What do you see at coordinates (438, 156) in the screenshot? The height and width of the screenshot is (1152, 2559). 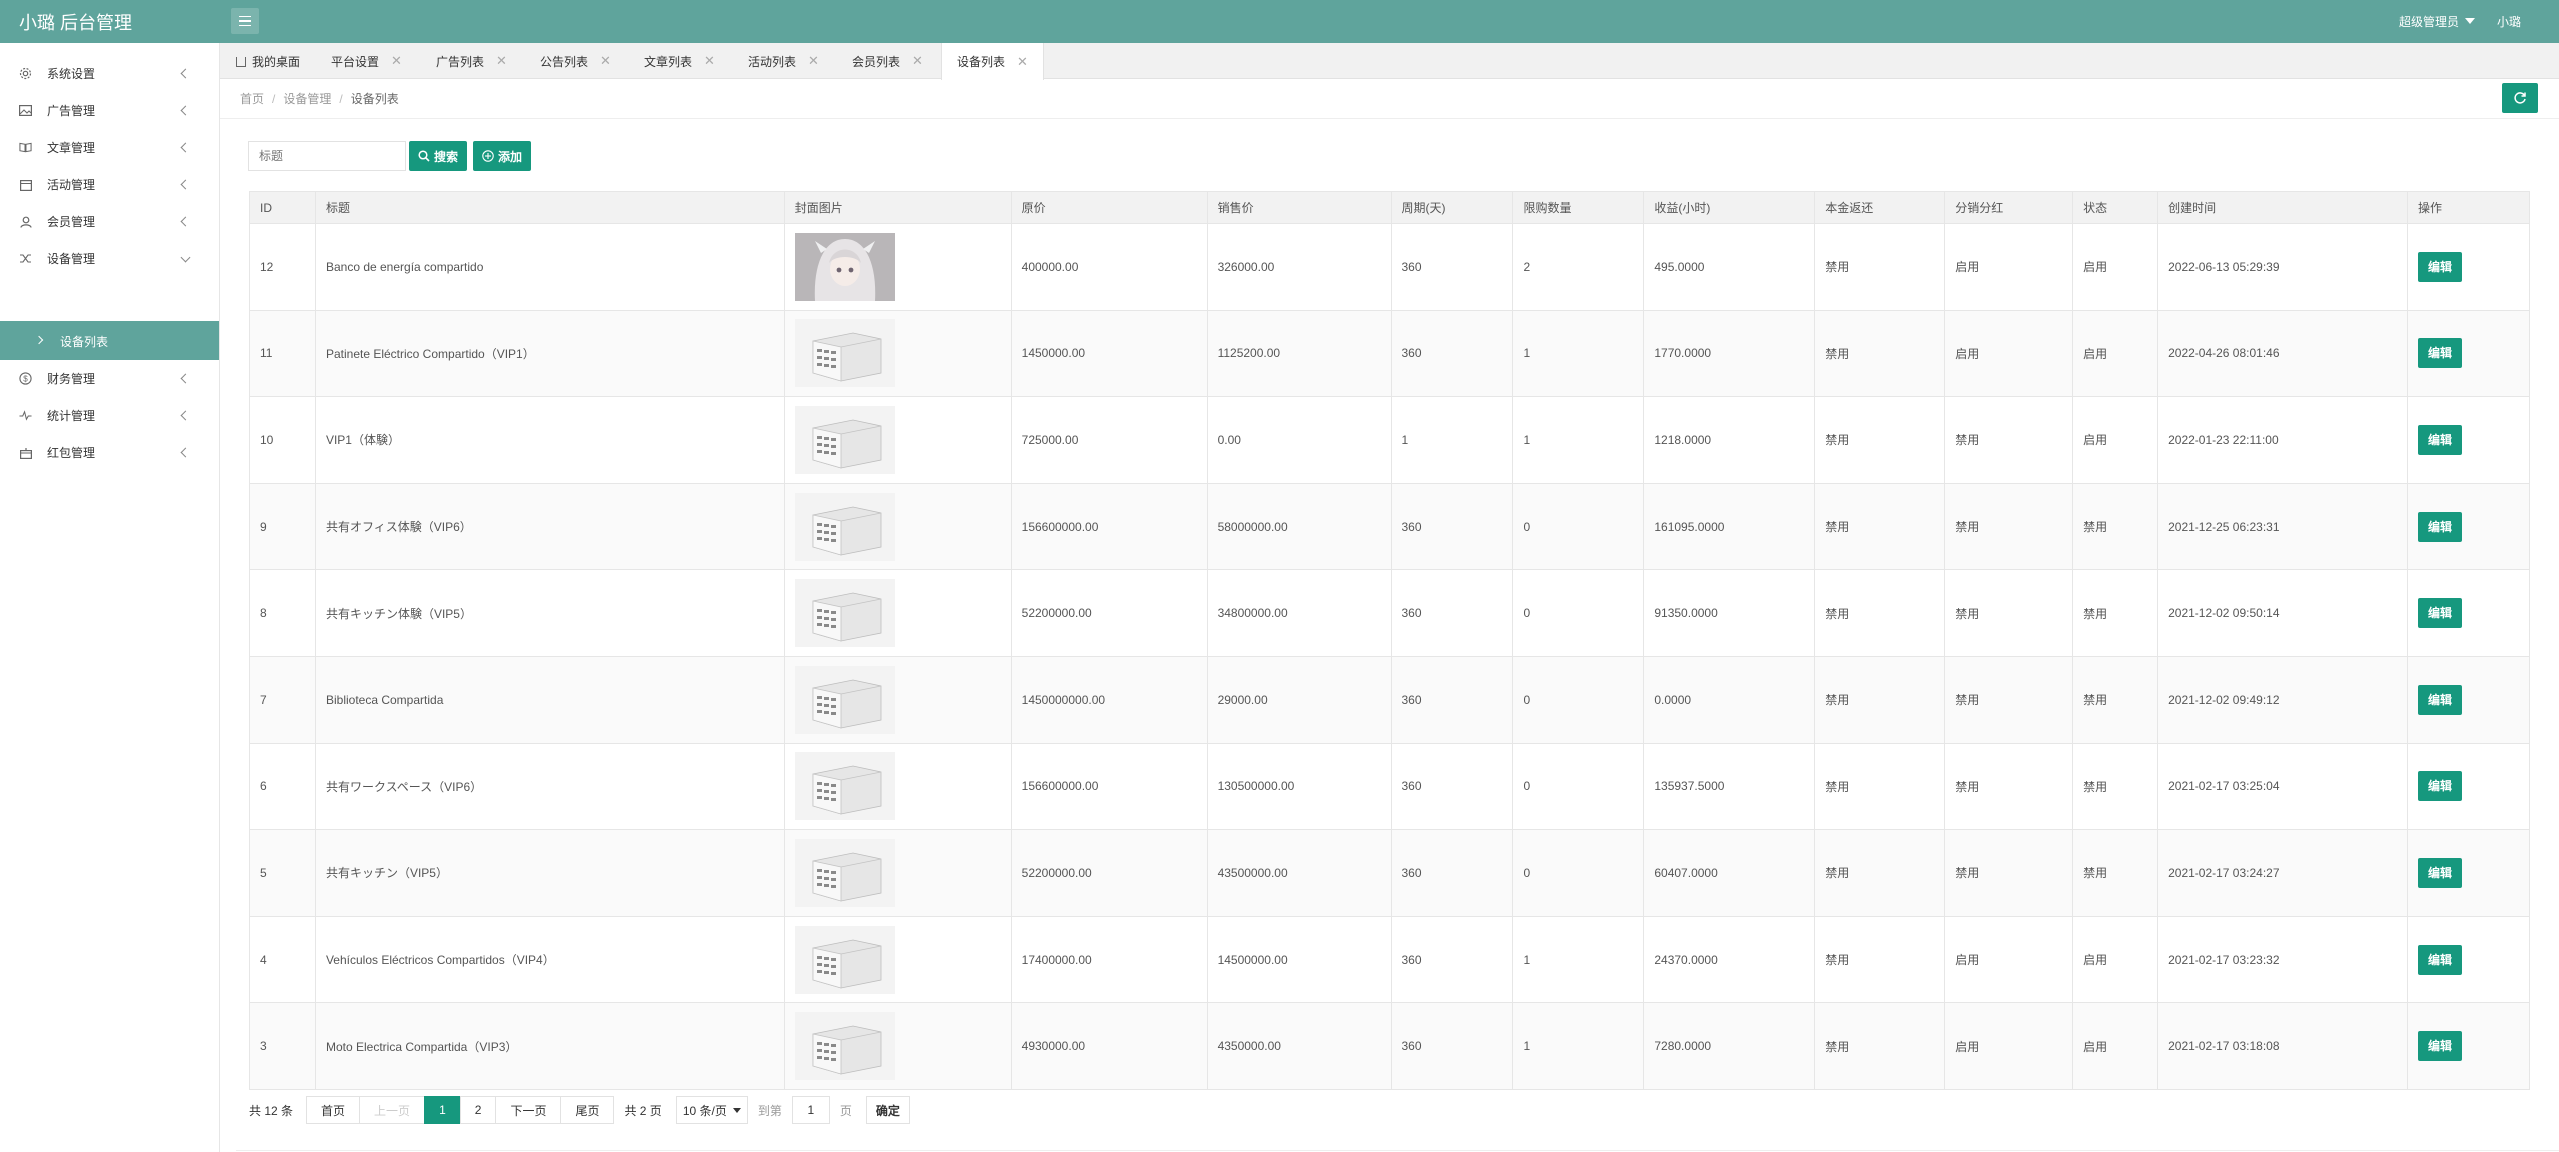 I see `search-button: 搜索` at bounding box center [438, 156].